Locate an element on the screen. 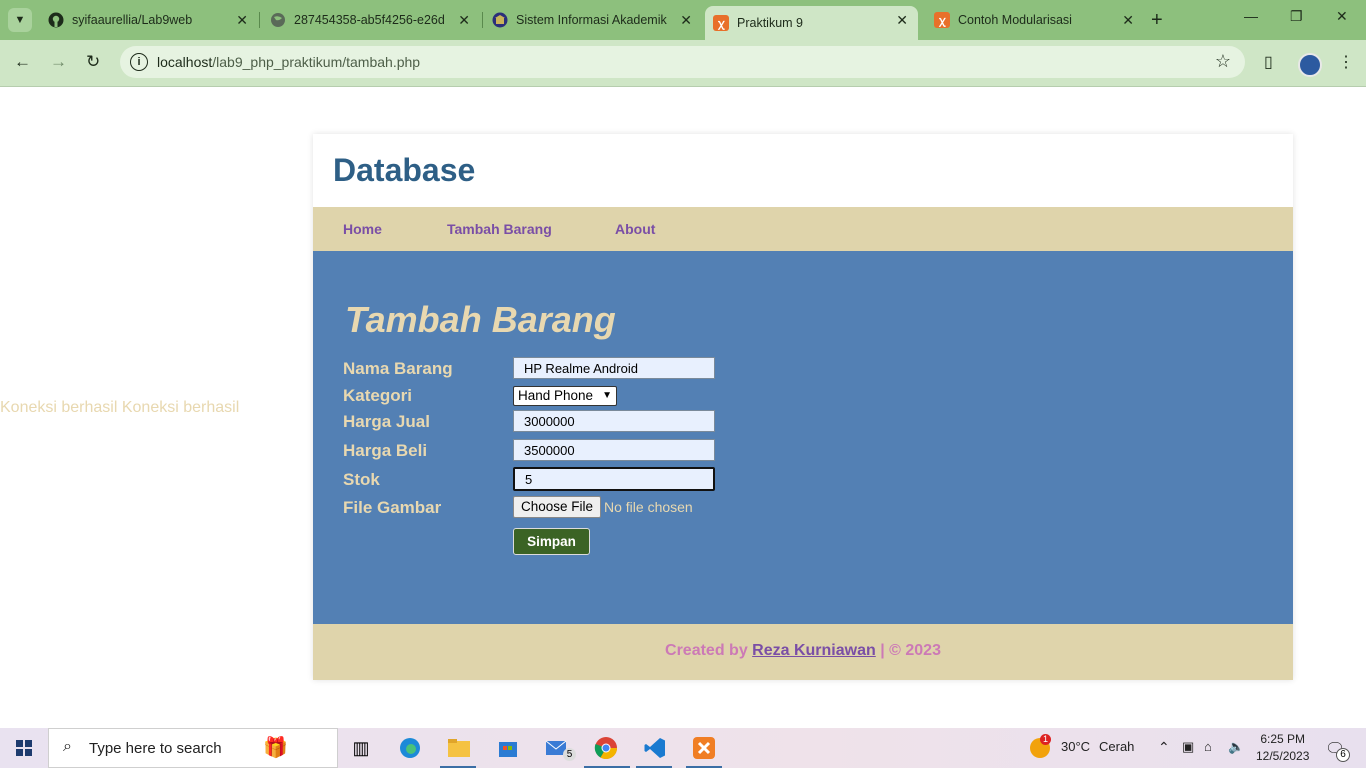  edge-icon is located at coordinates (410, 748).